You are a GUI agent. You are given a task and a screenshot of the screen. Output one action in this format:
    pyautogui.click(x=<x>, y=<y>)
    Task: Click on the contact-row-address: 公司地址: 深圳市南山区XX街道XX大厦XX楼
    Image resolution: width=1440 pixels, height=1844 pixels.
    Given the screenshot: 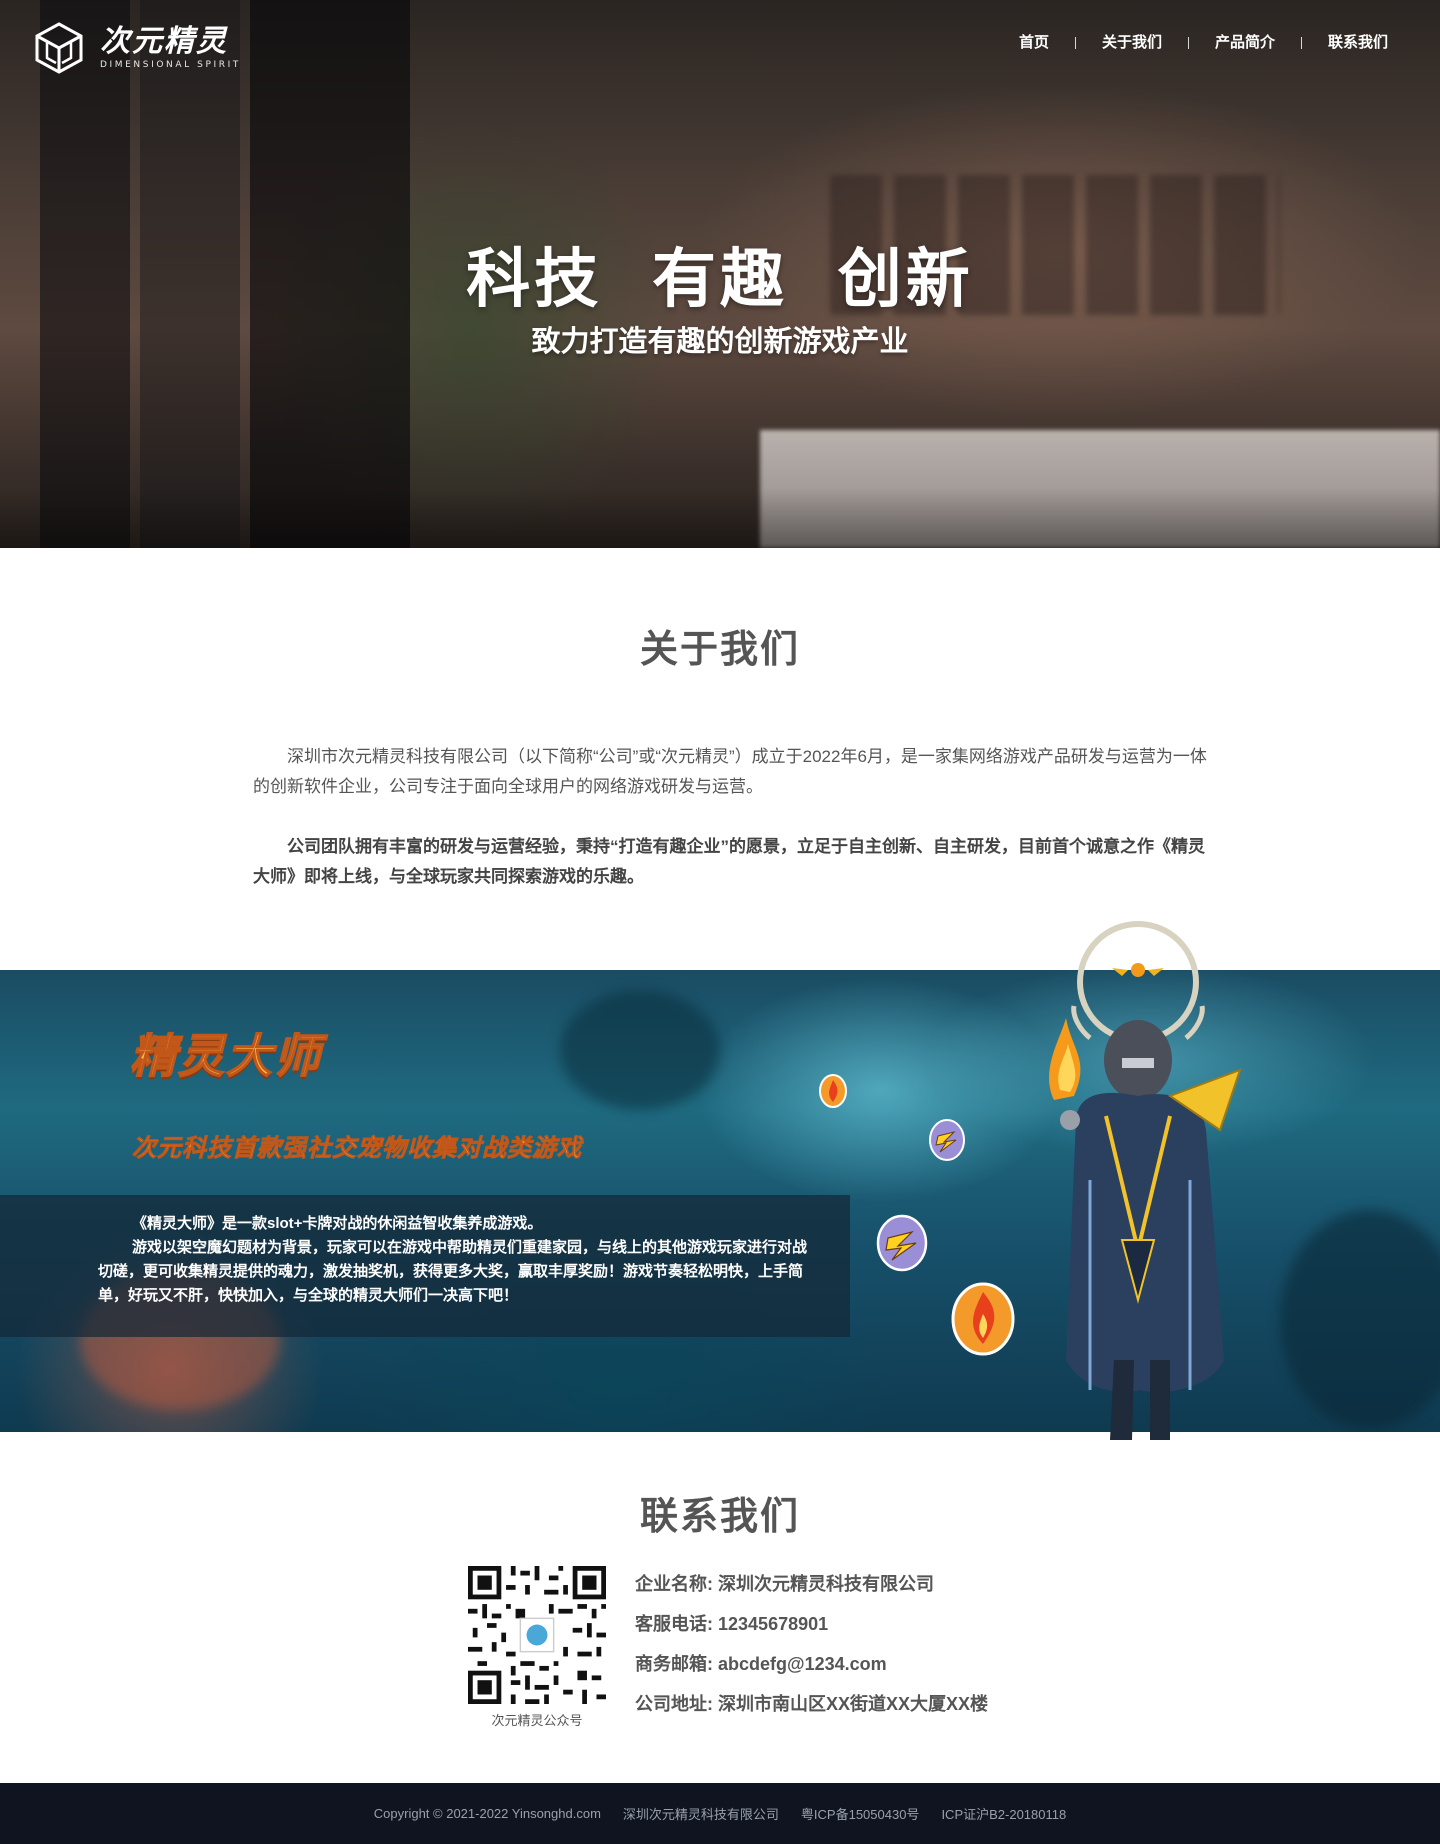 What is the action you would take?
    pyautogui.click(x=811, y=1704)
    